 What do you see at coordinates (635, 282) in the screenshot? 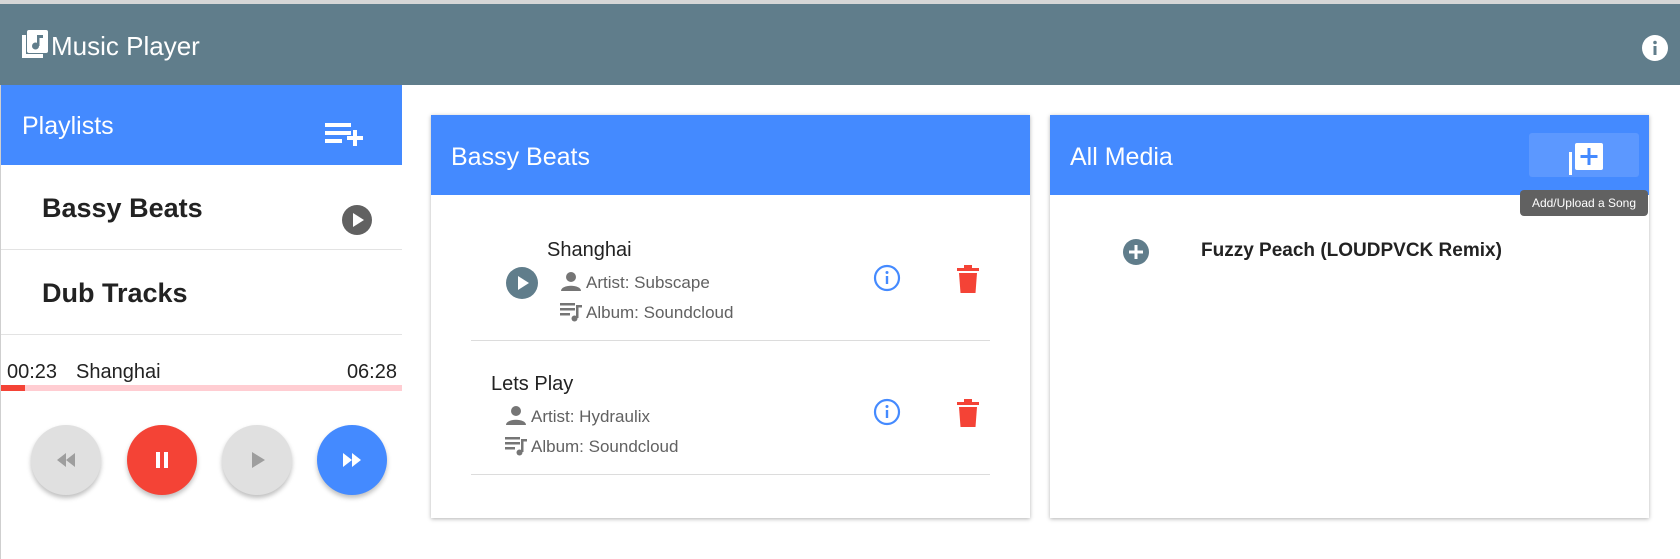
I see `song-artist: Artist: Subscape` at bounding box center [635, 282].